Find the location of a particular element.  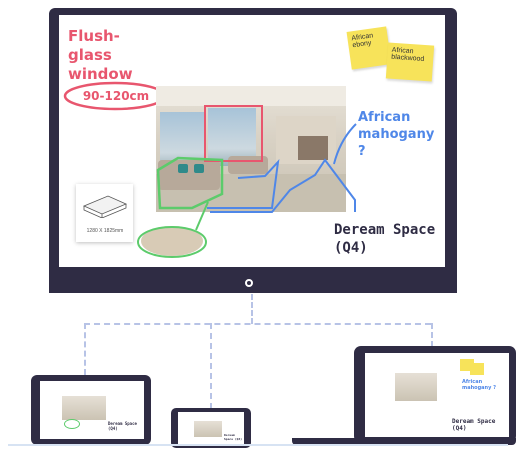

window-title-annotation: Flush-glass window is located at coordinates (100, 55).